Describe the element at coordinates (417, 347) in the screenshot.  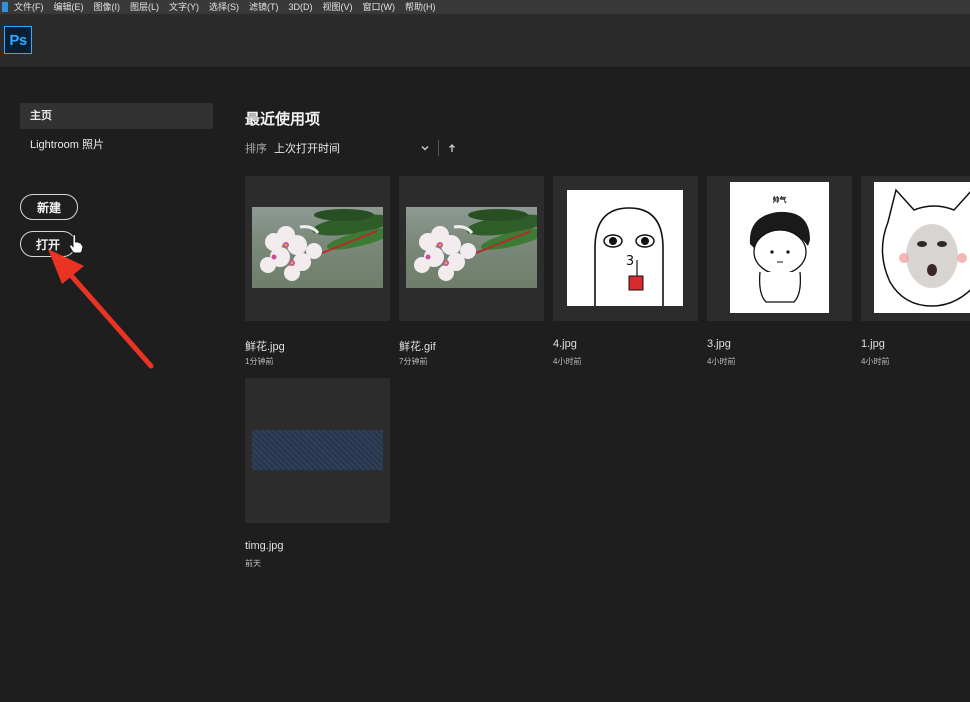
I see `file-name: 鲜花.gif` at that location.